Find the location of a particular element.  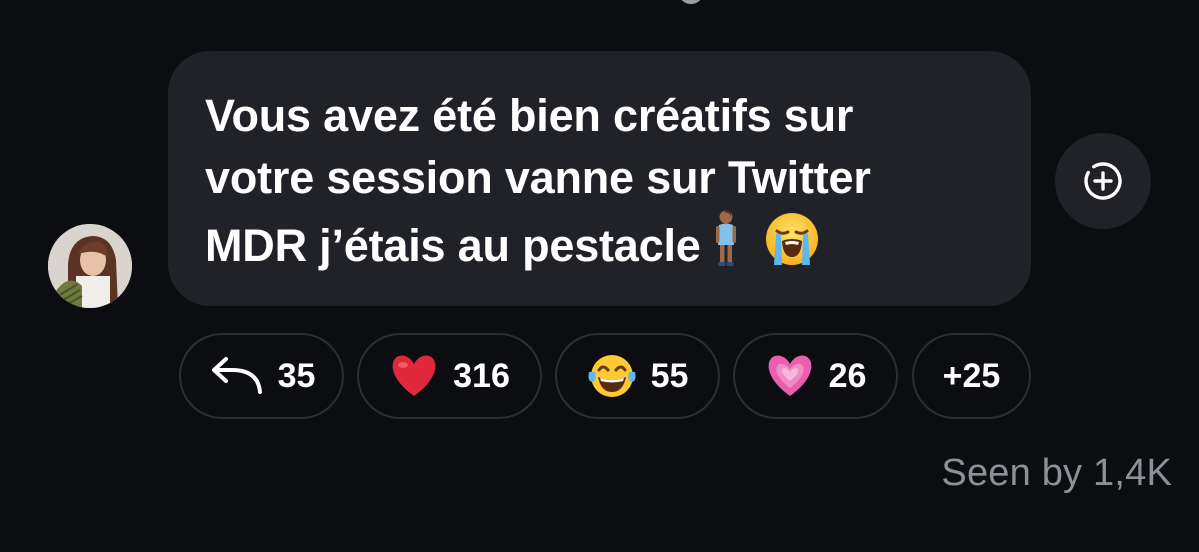

reaction-count: 55 is located at coordinates (669, 375).